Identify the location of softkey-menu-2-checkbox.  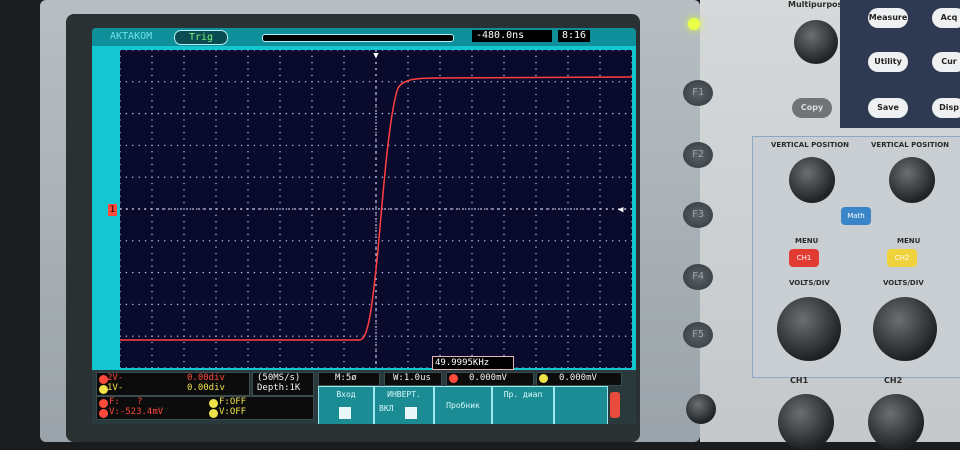
(411, 413).